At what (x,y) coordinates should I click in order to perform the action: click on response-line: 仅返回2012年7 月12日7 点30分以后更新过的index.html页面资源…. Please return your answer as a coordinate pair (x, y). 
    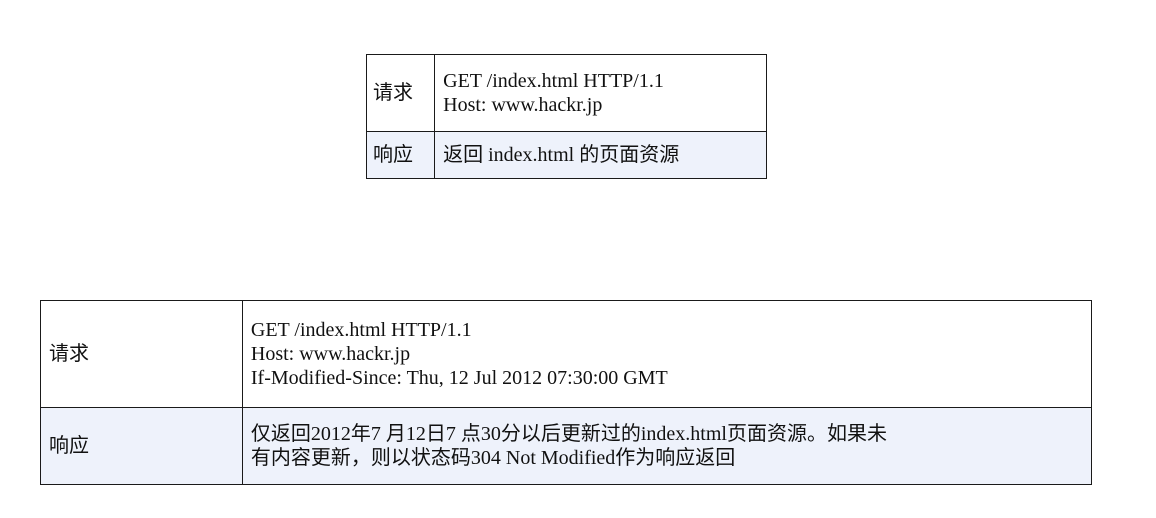
    Looking at the image, I should click on (568, 434).